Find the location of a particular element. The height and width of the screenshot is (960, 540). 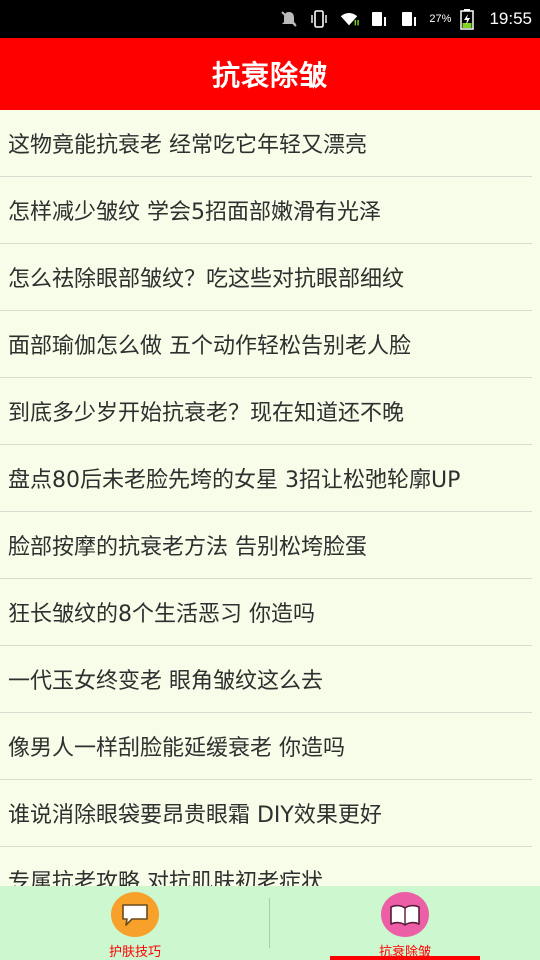

chat-bubble-icon is located at coordinates (135, 914).